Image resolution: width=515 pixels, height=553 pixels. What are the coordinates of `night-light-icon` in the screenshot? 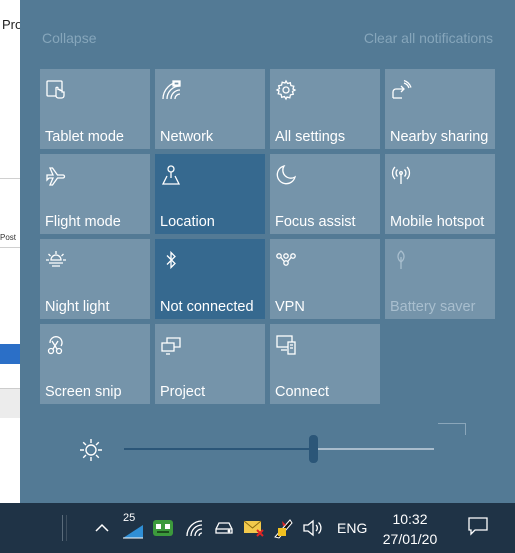 It's located at (56, 260).